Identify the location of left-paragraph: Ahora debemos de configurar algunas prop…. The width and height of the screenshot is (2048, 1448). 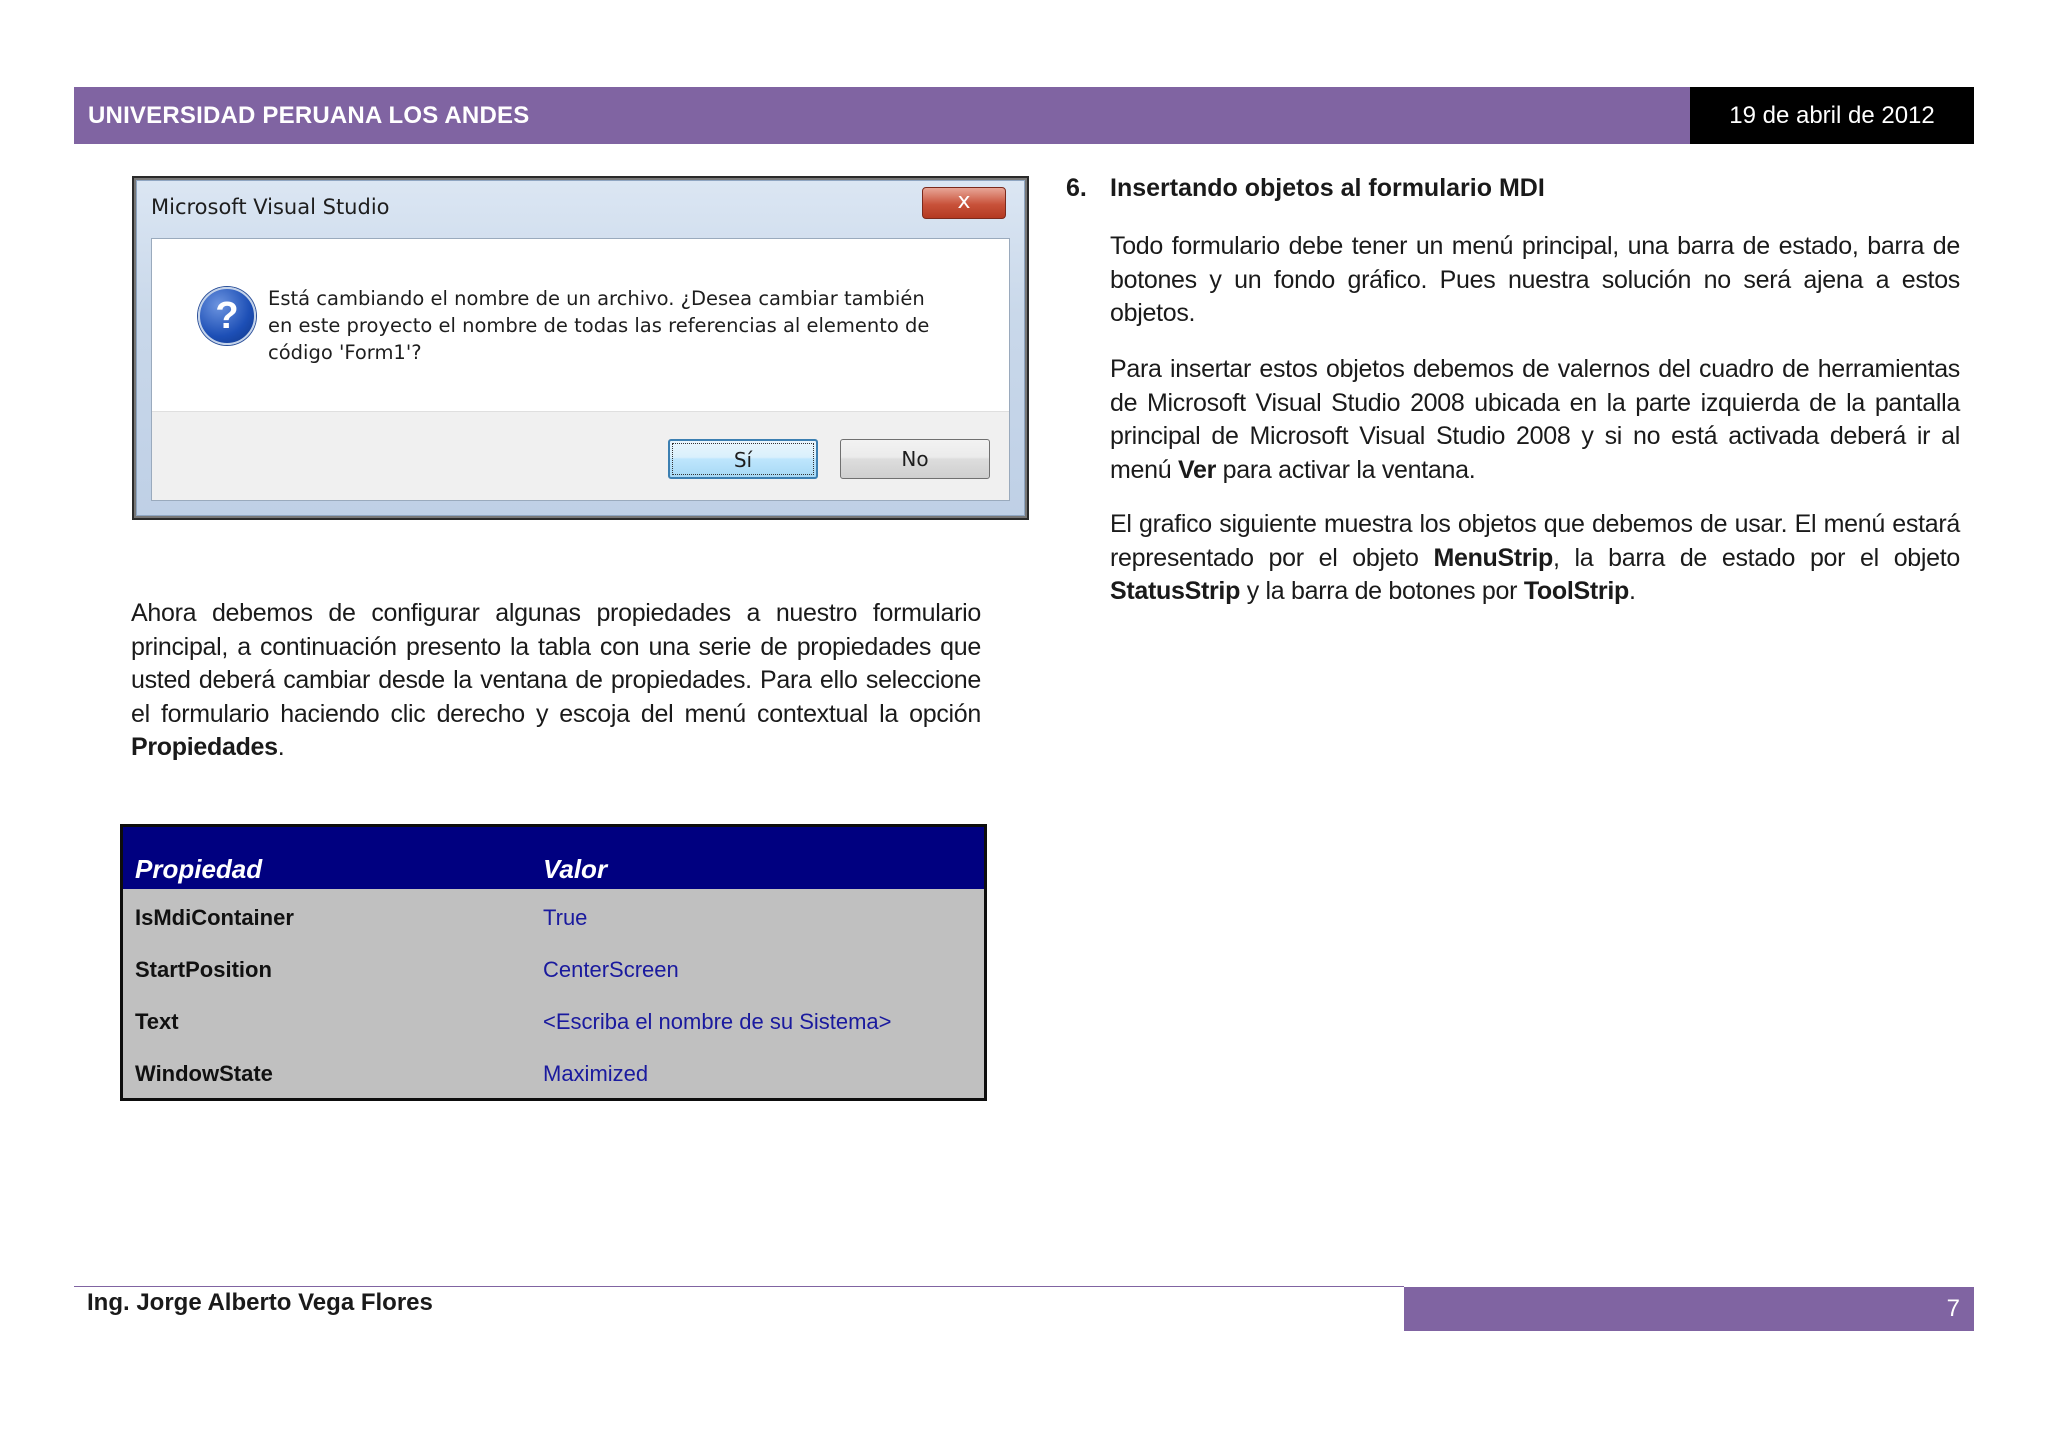
(556, 681).